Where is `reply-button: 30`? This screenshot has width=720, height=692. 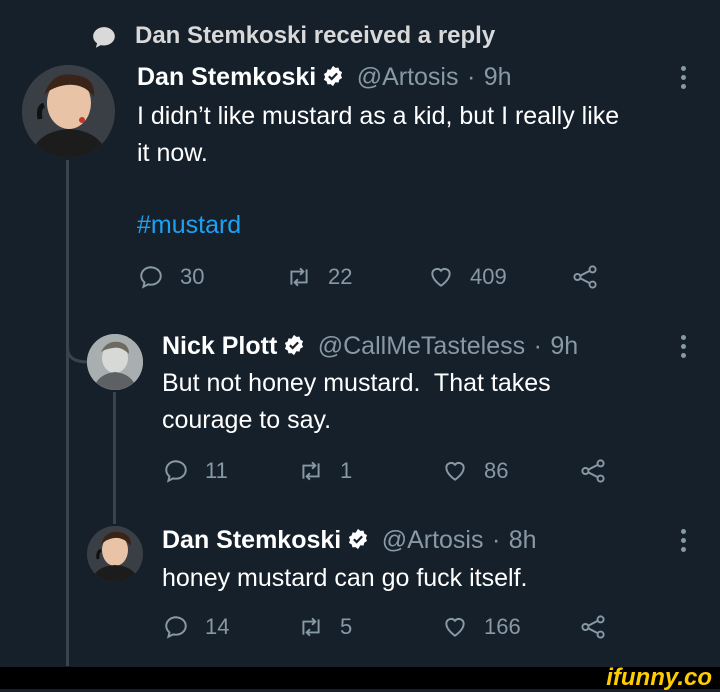
reply-button: 30 is located at coordinates (171, 277).